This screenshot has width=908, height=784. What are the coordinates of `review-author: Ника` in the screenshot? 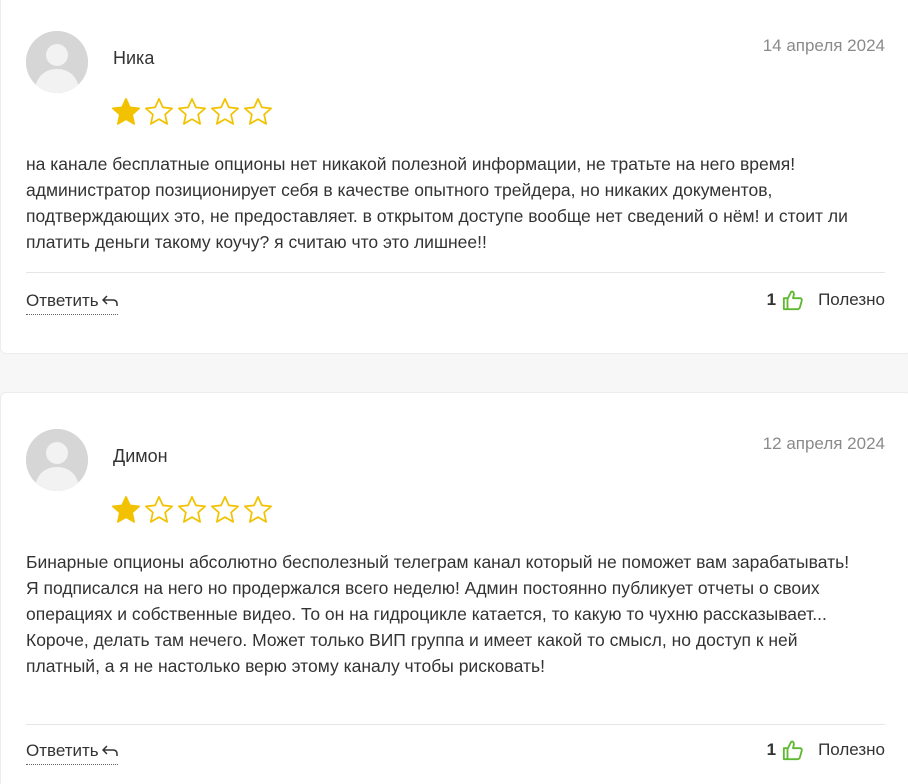 It's located at (134, 58).